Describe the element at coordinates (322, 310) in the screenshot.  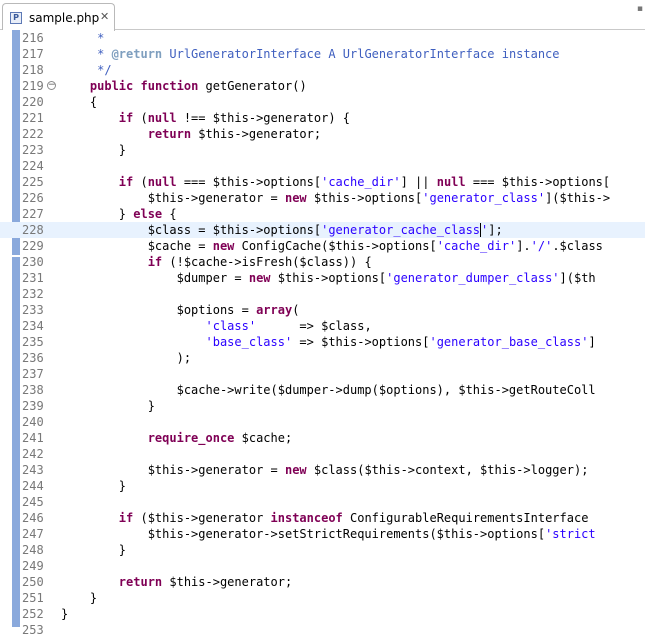
I see `code-line: 233 $options = array(` at that location.